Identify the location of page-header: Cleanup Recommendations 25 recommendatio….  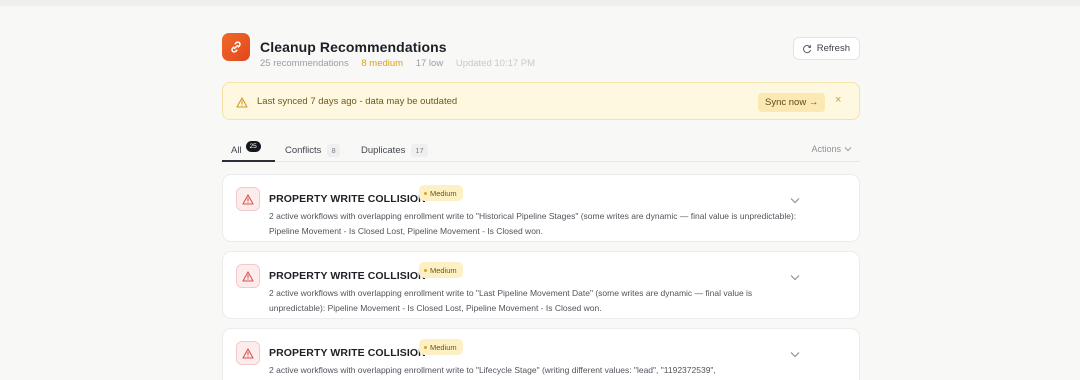
(541, 52).